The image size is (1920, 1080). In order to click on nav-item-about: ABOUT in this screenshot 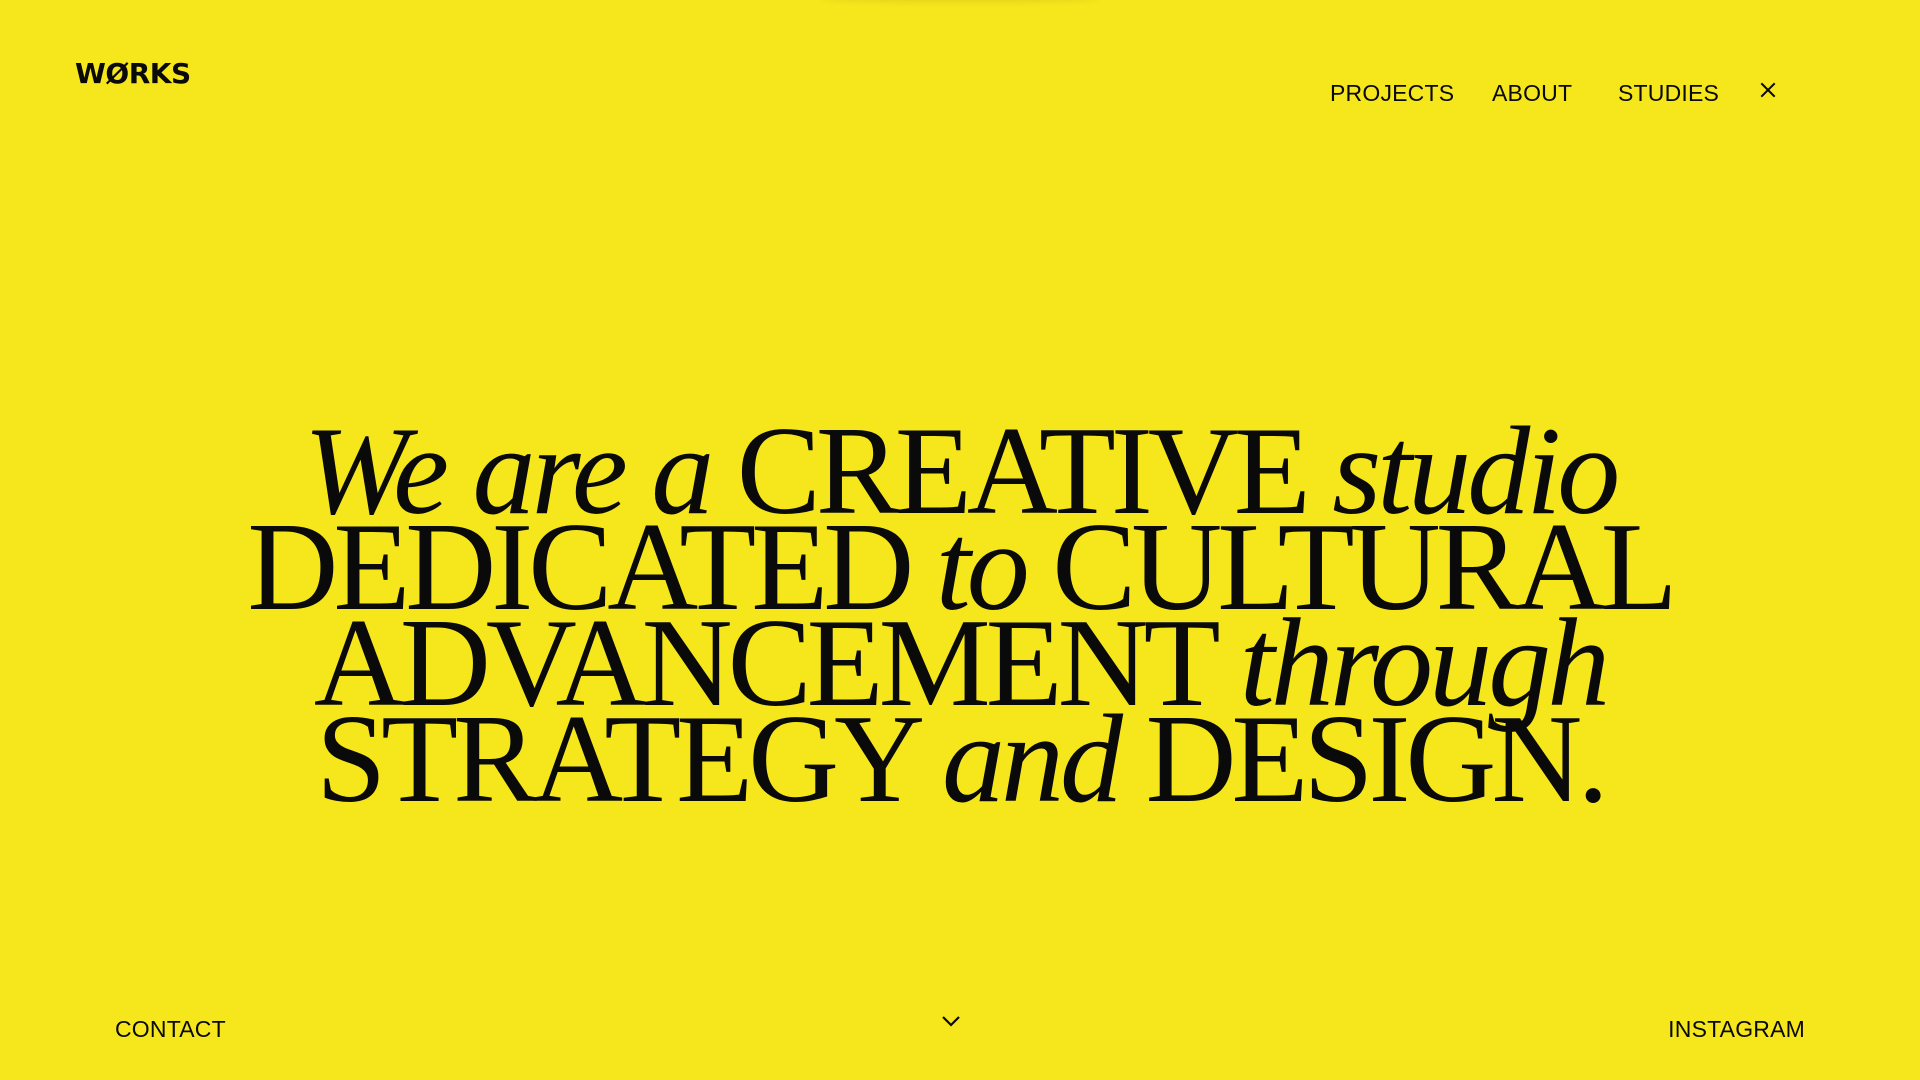, I will do `click(1532, 93)`.